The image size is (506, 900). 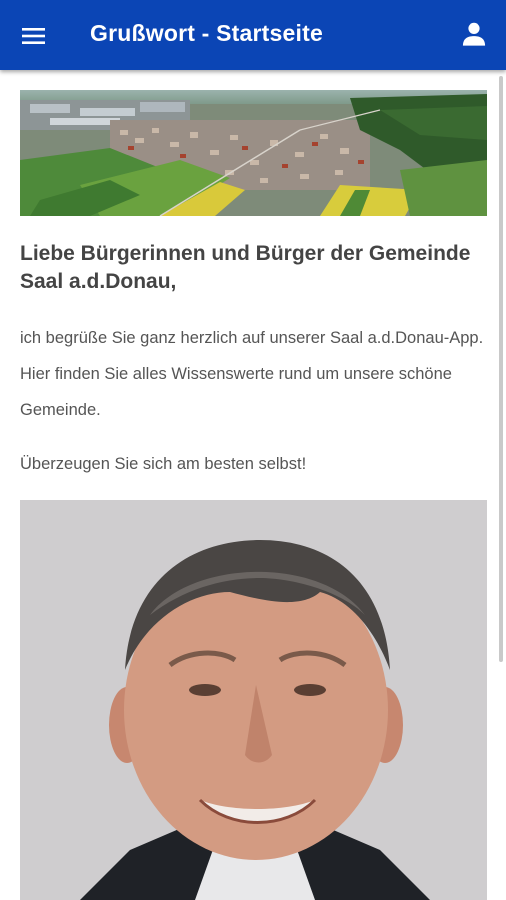 I want to click on hamburger-menu-icon, so click(x=33, y=36).